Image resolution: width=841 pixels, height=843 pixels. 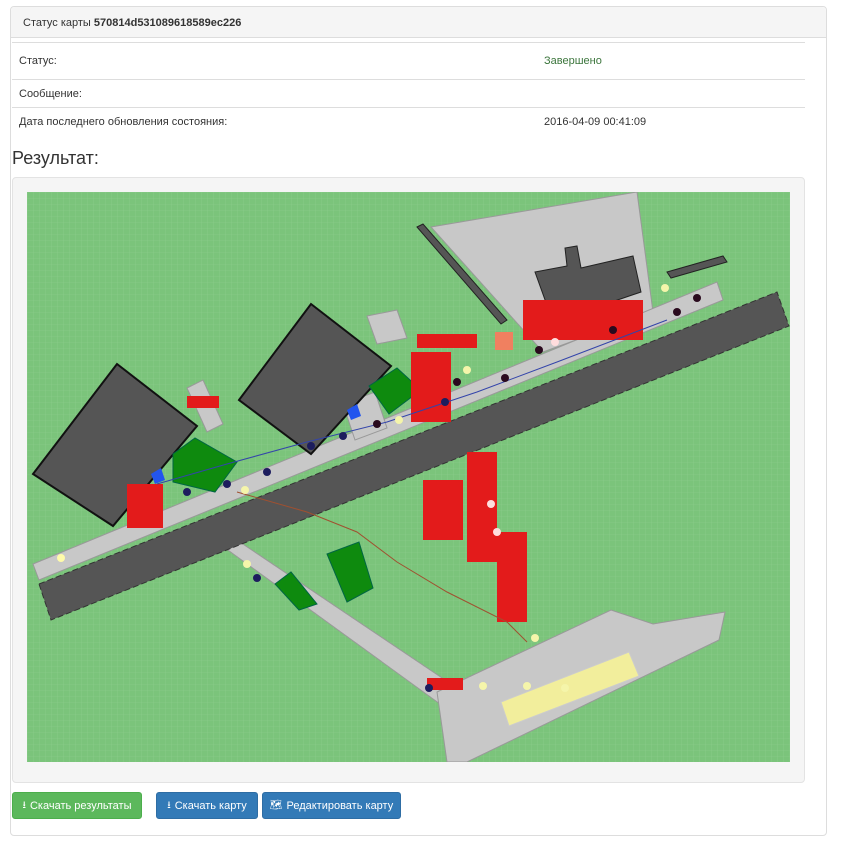 I want to click on updated-value: 2016-04-09 00:41:09, so click(x=671, y=121).